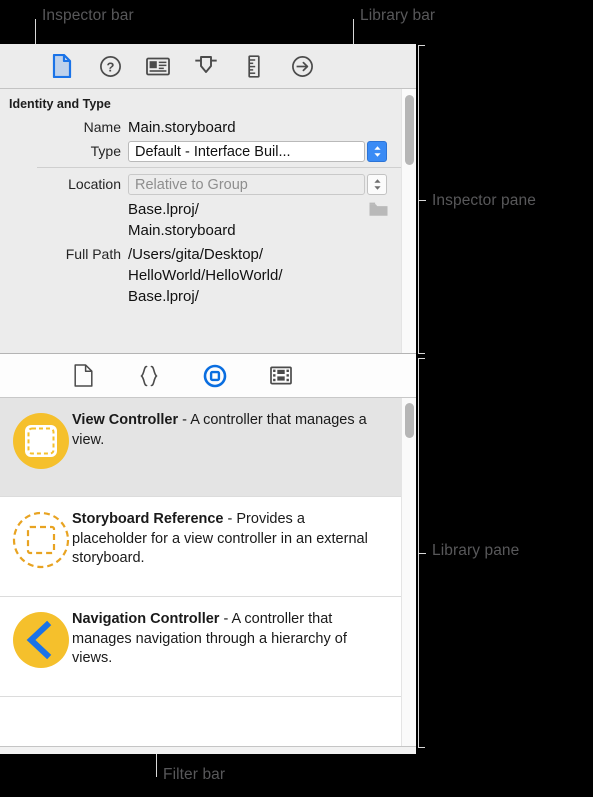 This screenshot has height=797, width=593. I want to click on full-path-line-3: Base.lproj/, so click(163, 296).